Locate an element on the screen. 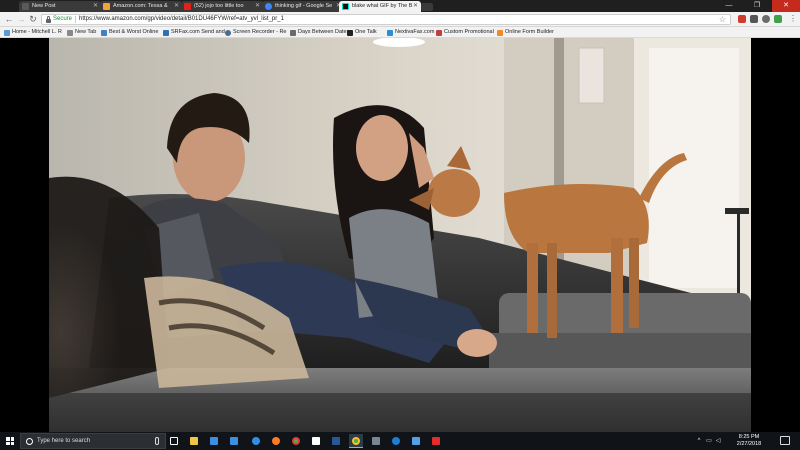 Image resolution: width=800 pixels, height=450 pixels. tab-youtube: (52) jojo too little too ✕ is located at coordinates (222, 6).